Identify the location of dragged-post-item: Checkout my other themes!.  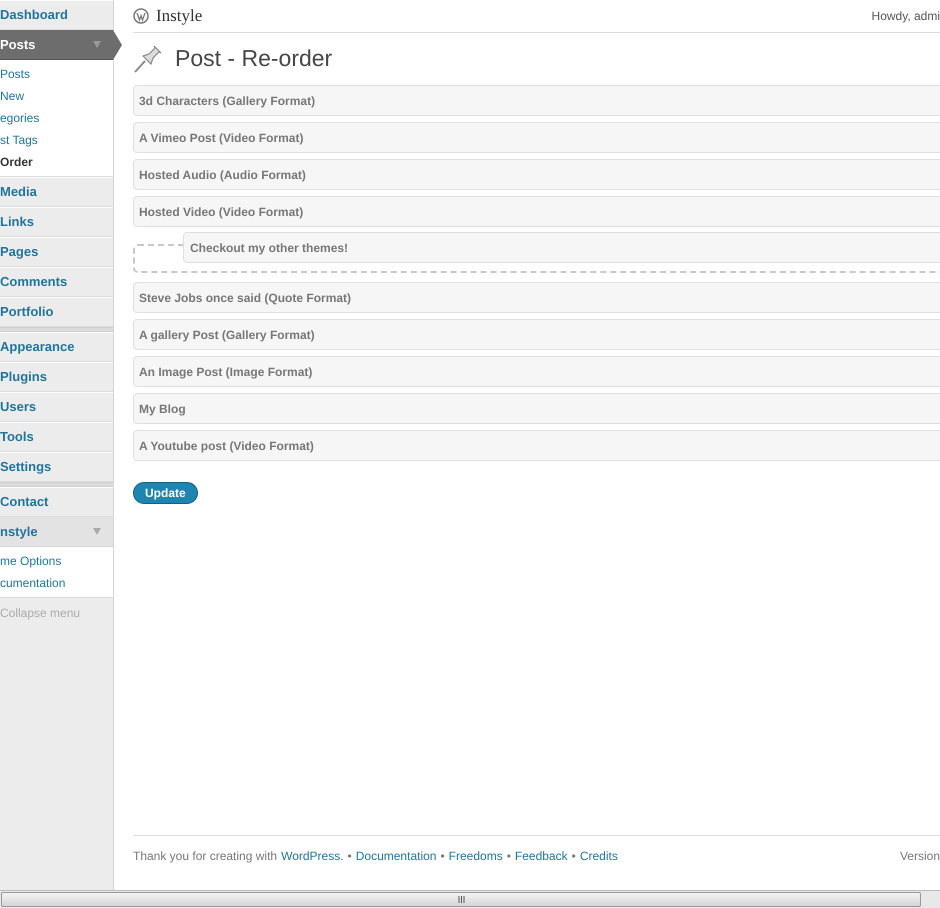
(561, 247).